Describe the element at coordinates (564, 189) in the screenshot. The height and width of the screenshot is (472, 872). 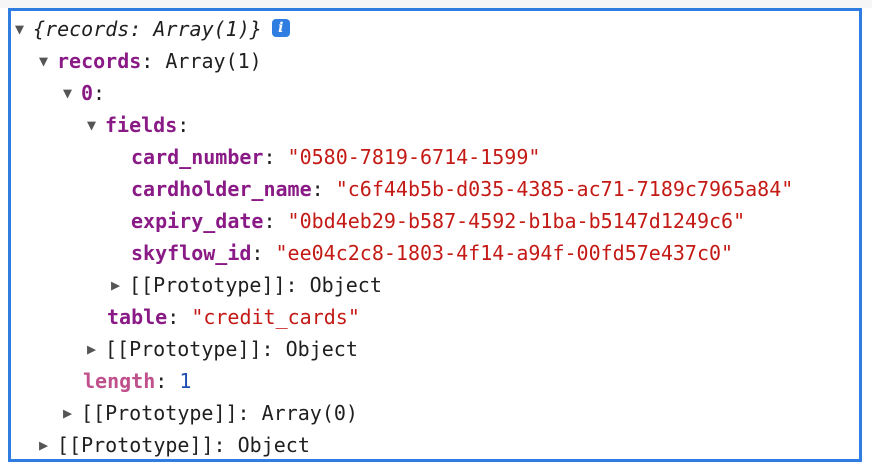
I see `field-value: "c6f44b5b-d035-4385-ac71-7189c7965a84"` at that location.